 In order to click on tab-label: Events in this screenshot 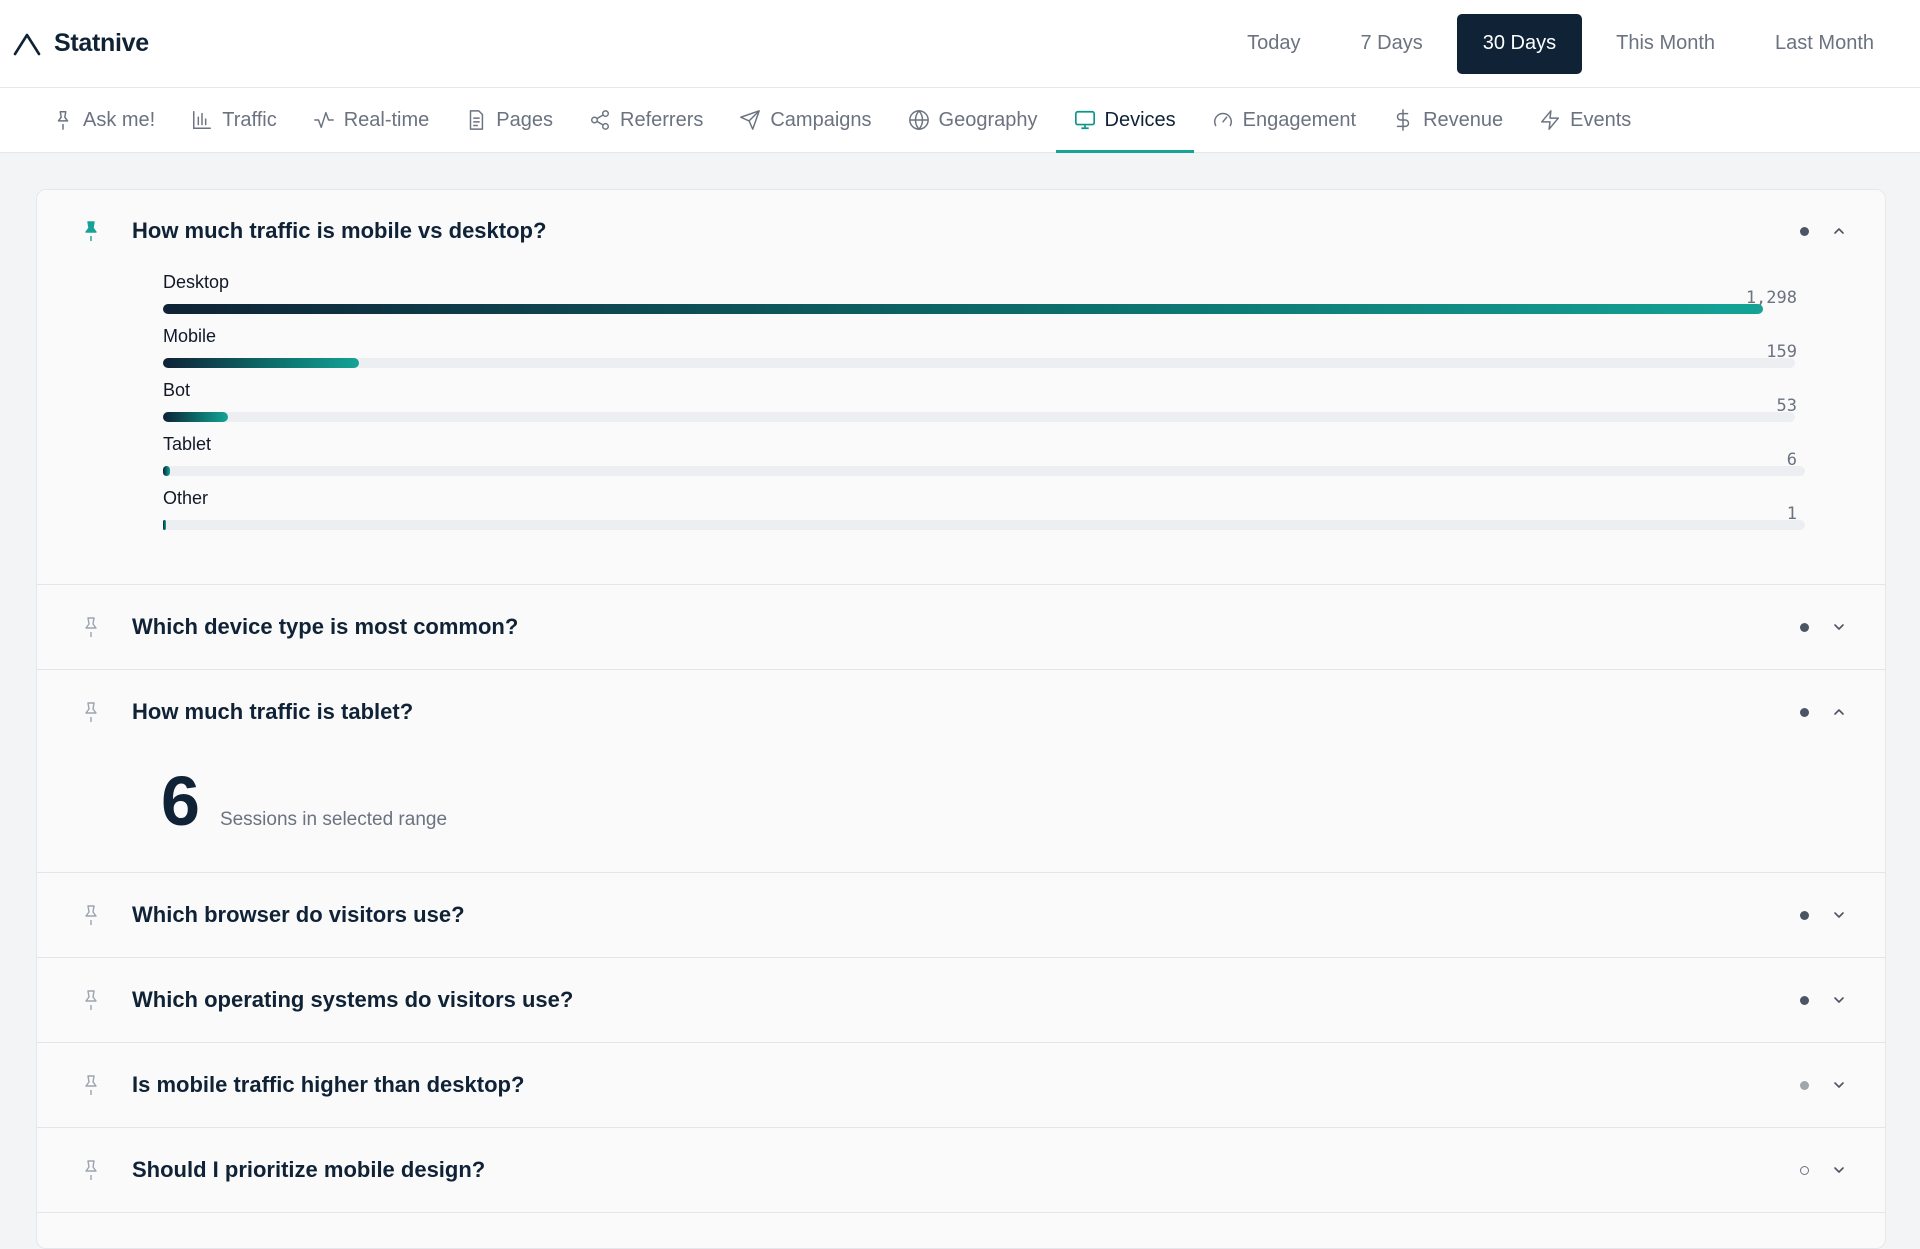, I will do `click(1601, 119)`.